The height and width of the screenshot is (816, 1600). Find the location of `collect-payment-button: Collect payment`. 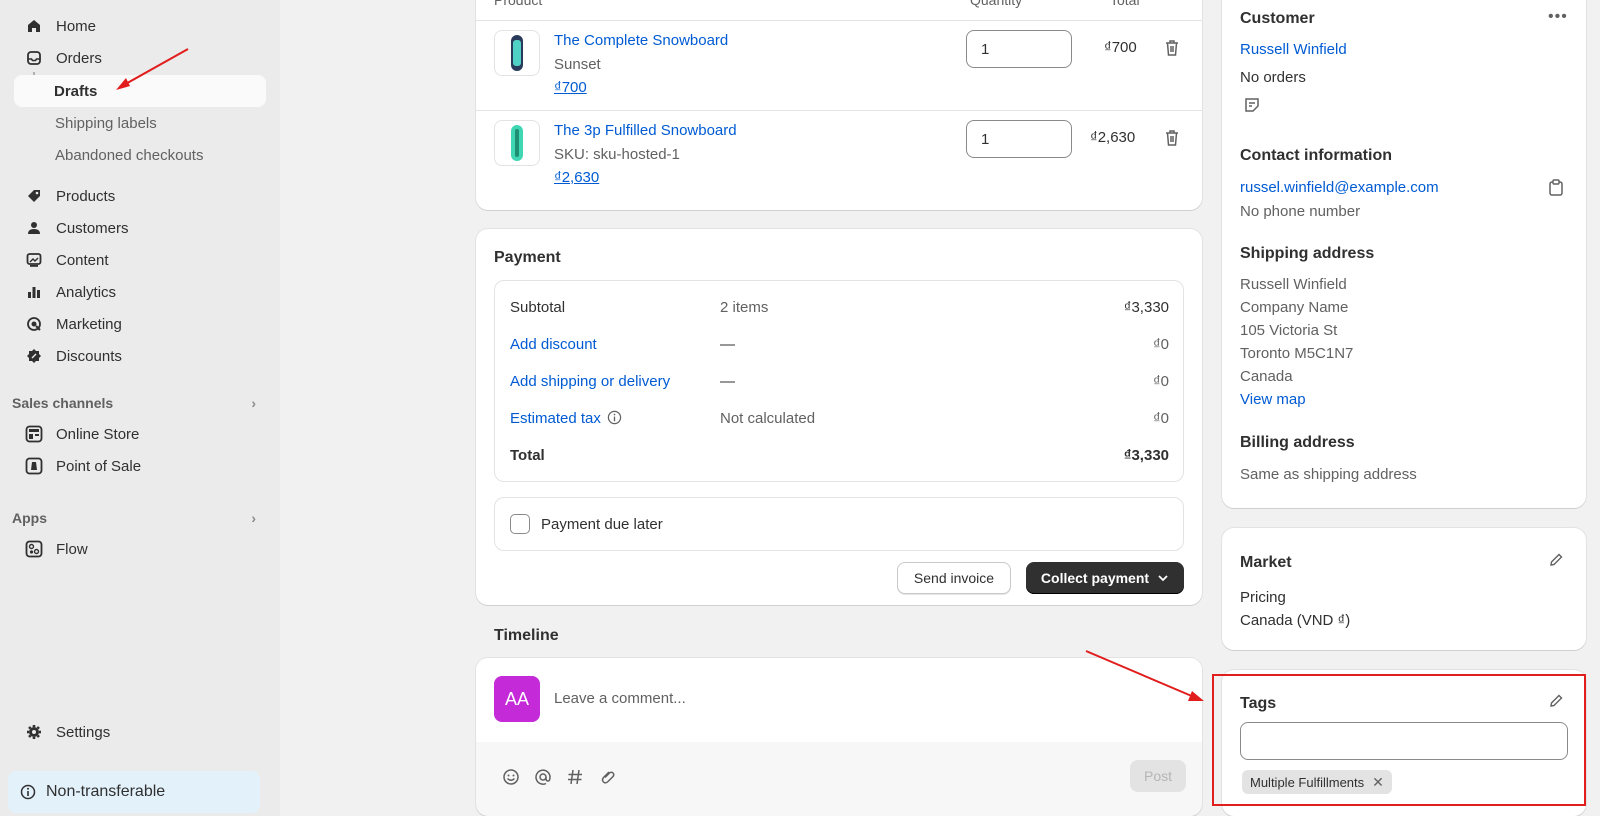

collect-payment-button: Collect payment is located at coordinates (1105, 578).